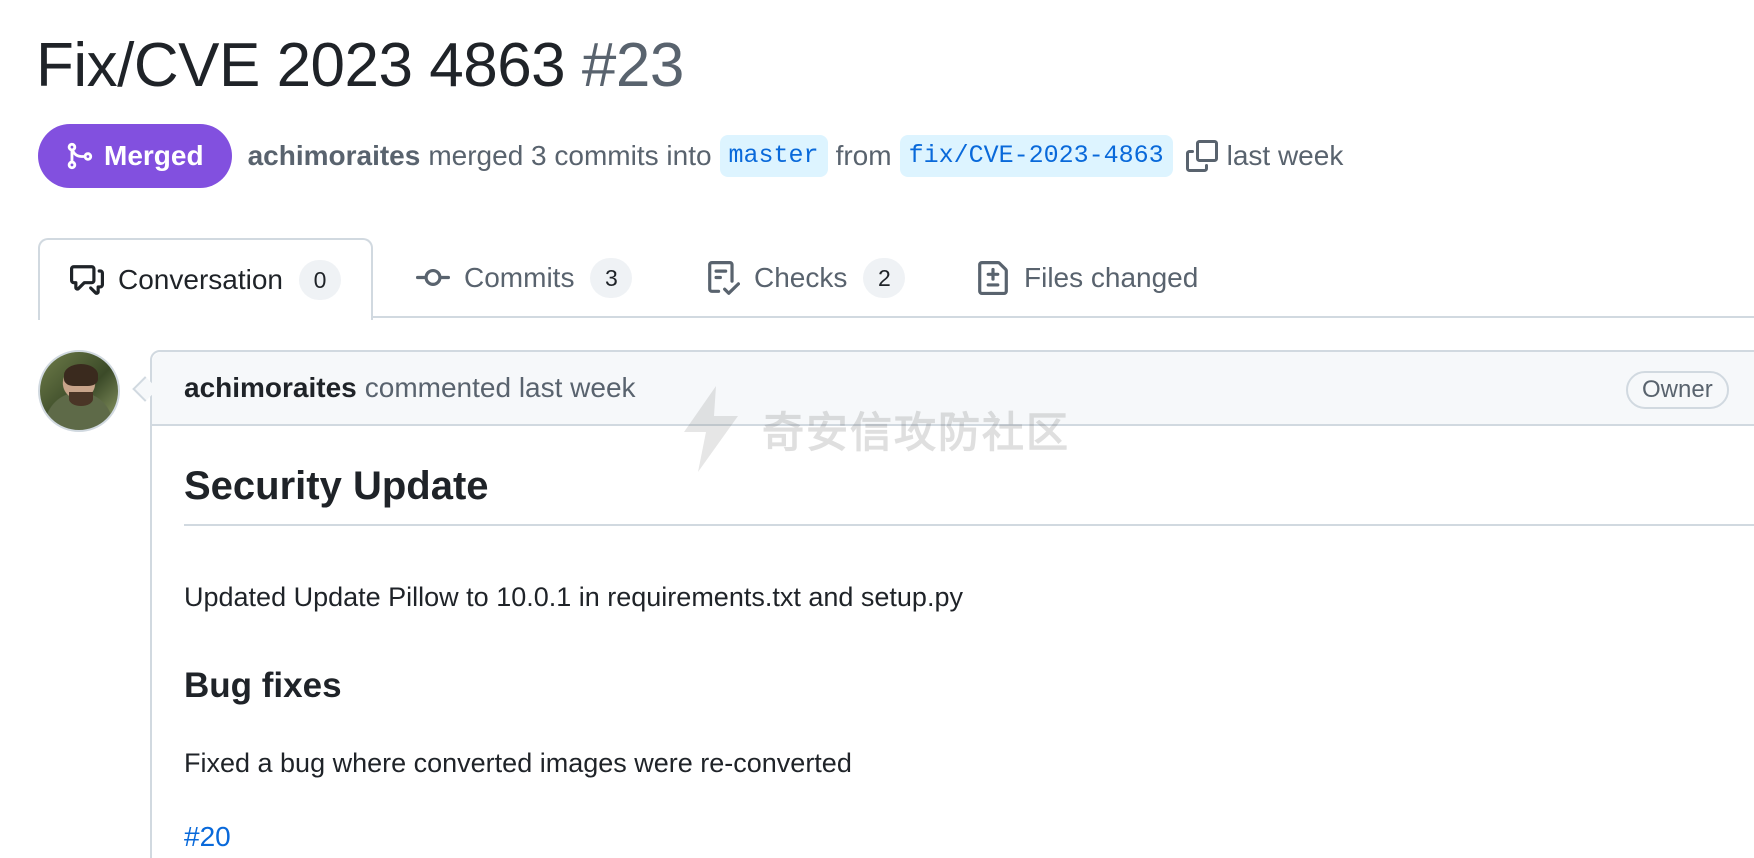 The height and width of the screenshot is (858, 1754). Describe the element at coordinates (207, 837) in the screenshot. I see `issue-link: #20` at that location.